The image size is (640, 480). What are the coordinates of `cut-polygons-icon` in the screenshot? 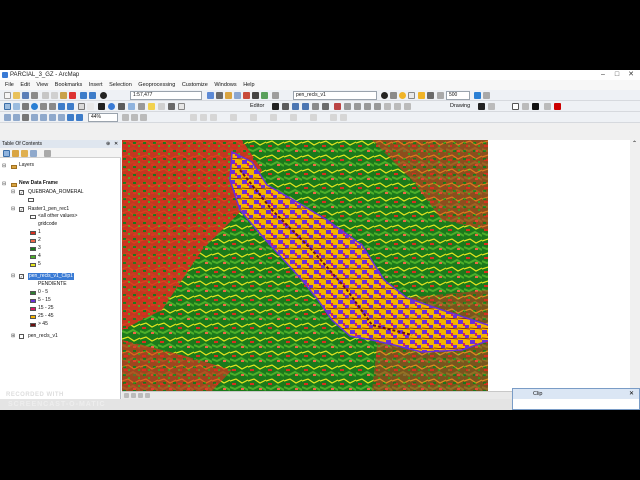 It's located at (357, 106).